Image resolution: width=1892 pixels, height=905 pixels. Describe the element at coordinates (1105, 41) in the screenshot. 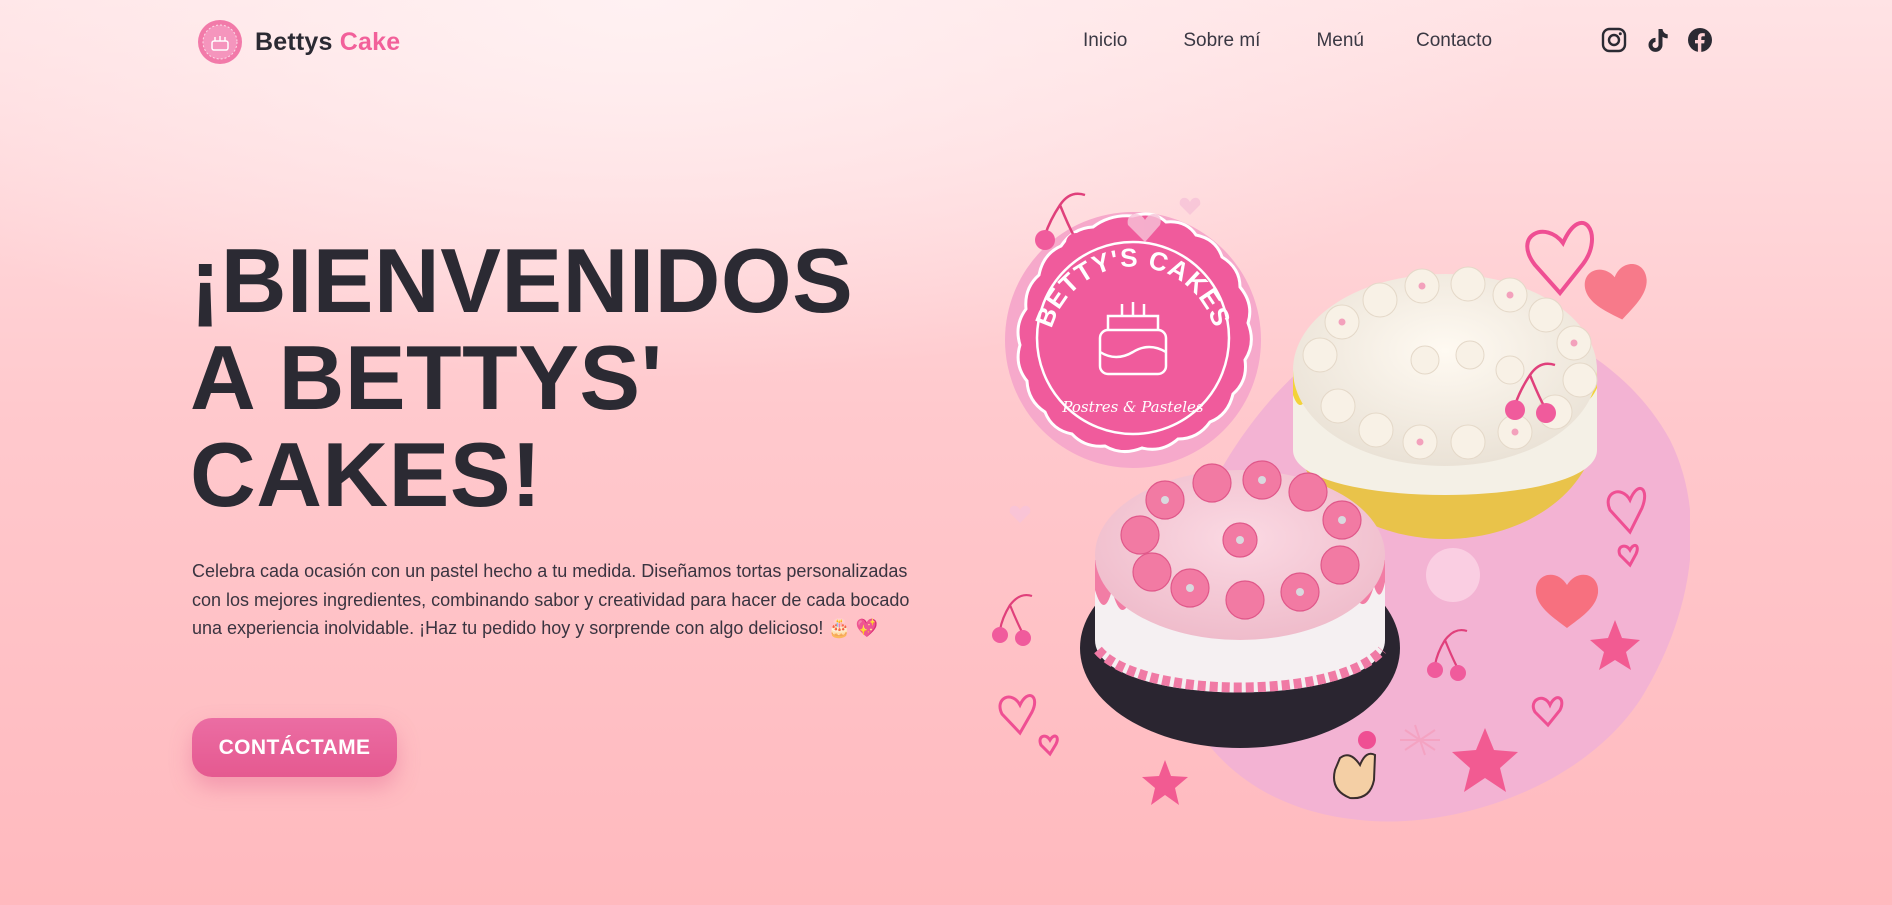

I see `nav-link-inicio: Inicio` at that location.